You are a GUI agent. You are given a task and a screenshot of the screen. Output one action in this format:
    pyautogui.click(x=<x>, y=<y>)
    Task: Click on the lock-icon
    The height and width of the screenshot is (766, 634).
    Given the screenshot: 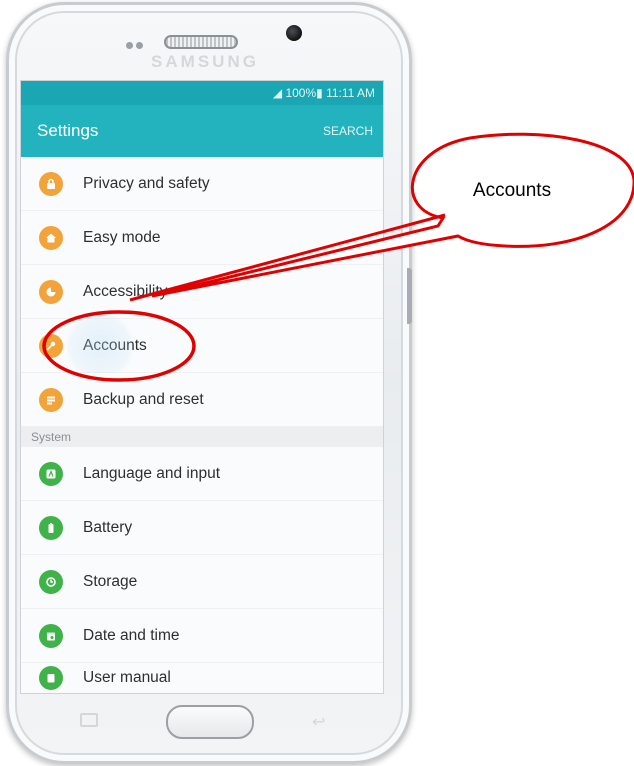 What is the action you would take?
    pyautogui.click(x=51, y=183)
    